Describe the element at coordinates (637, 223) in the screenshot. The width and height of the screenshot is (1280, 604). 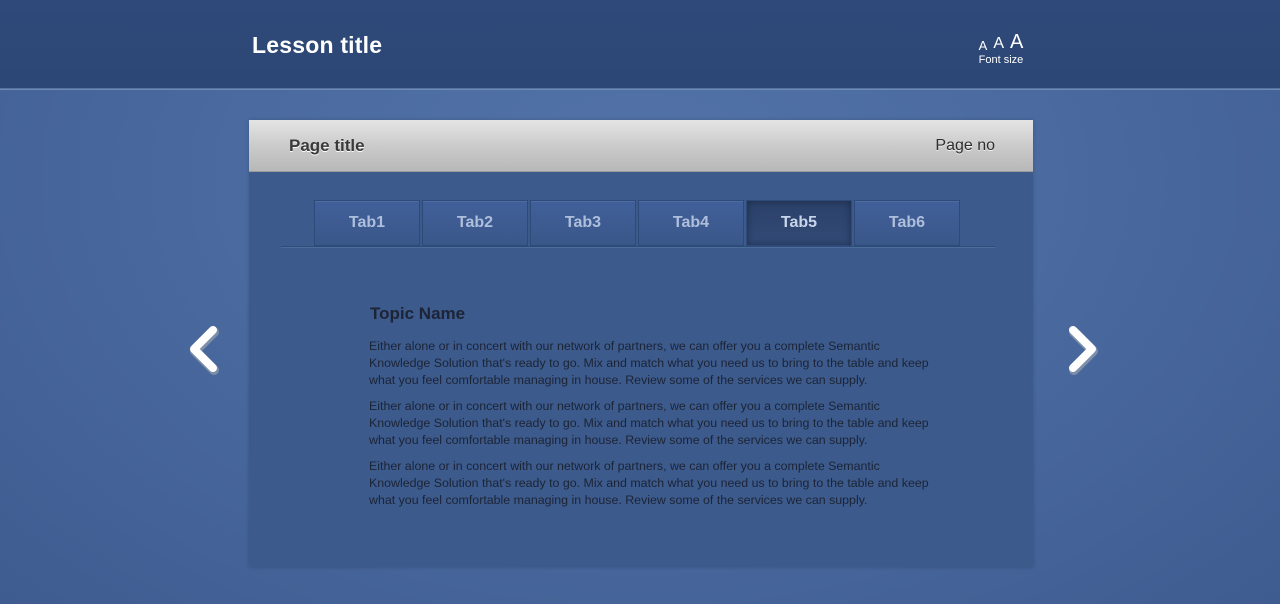
I see `tab-bar: Tab1 Tab2 Tab3 Tab4 Tab5 Tab6` at that location.